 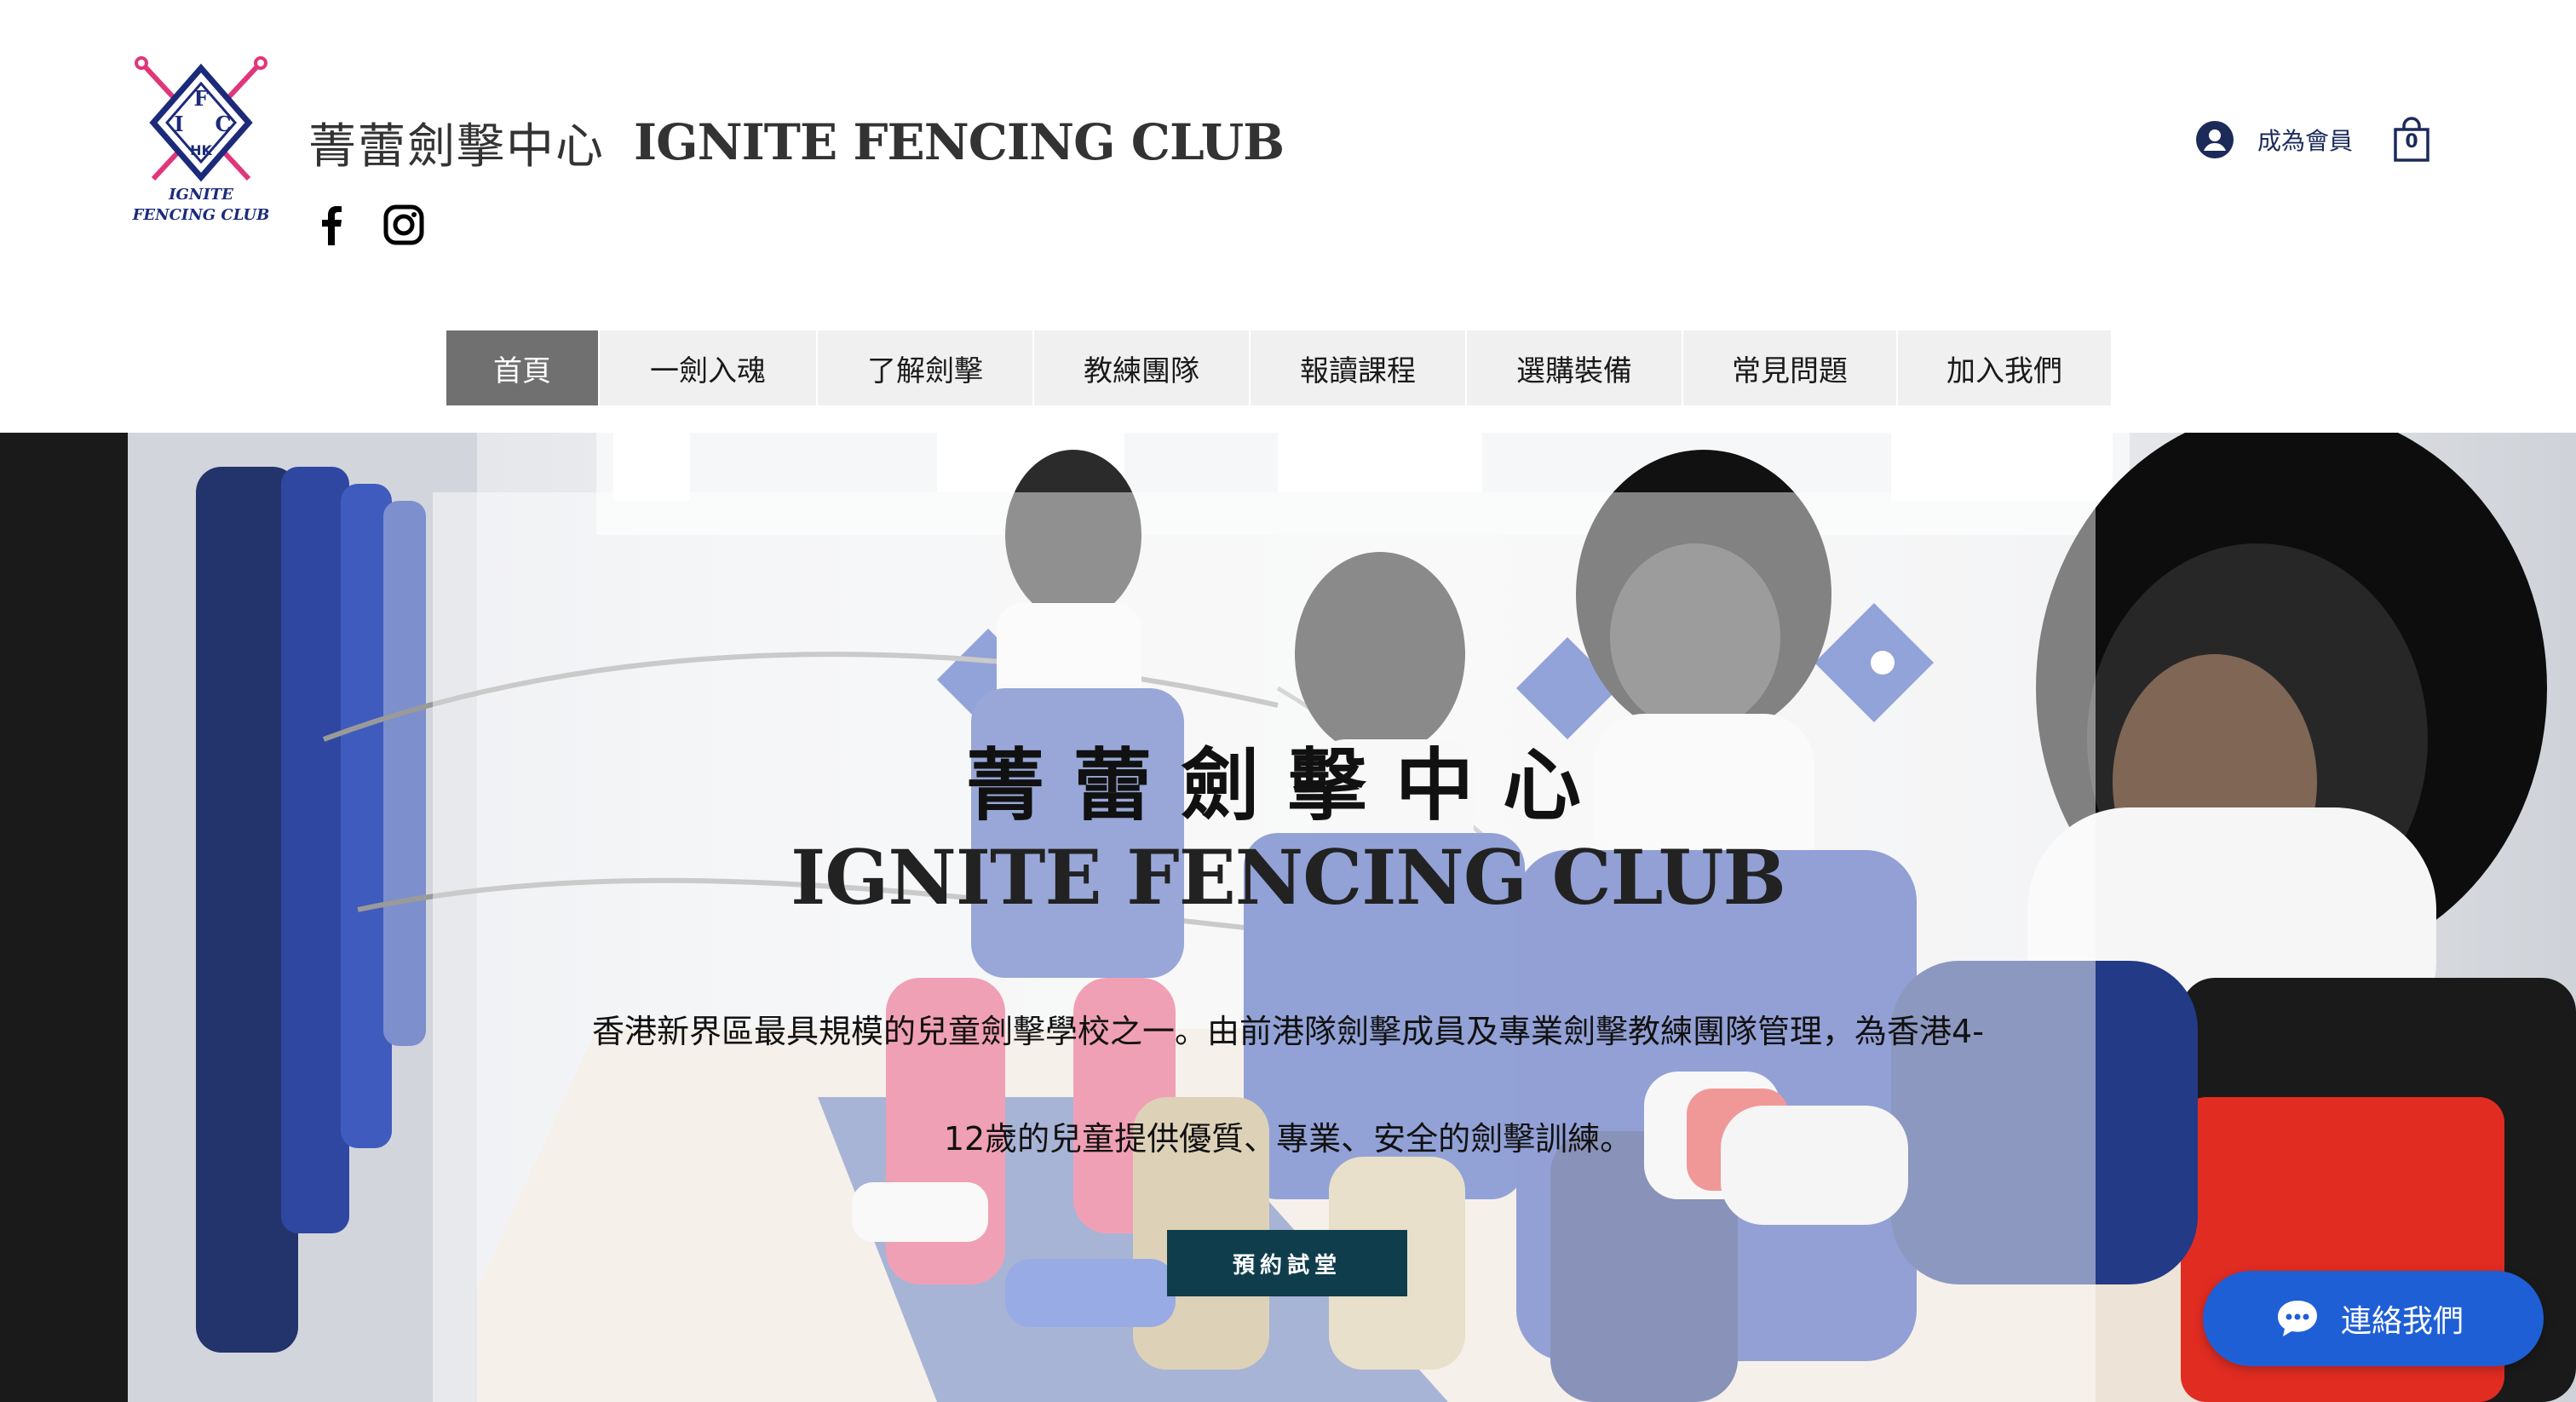 I want to click on nav-item-one-sword: 一劍入魂, so click(x=709, y=367).